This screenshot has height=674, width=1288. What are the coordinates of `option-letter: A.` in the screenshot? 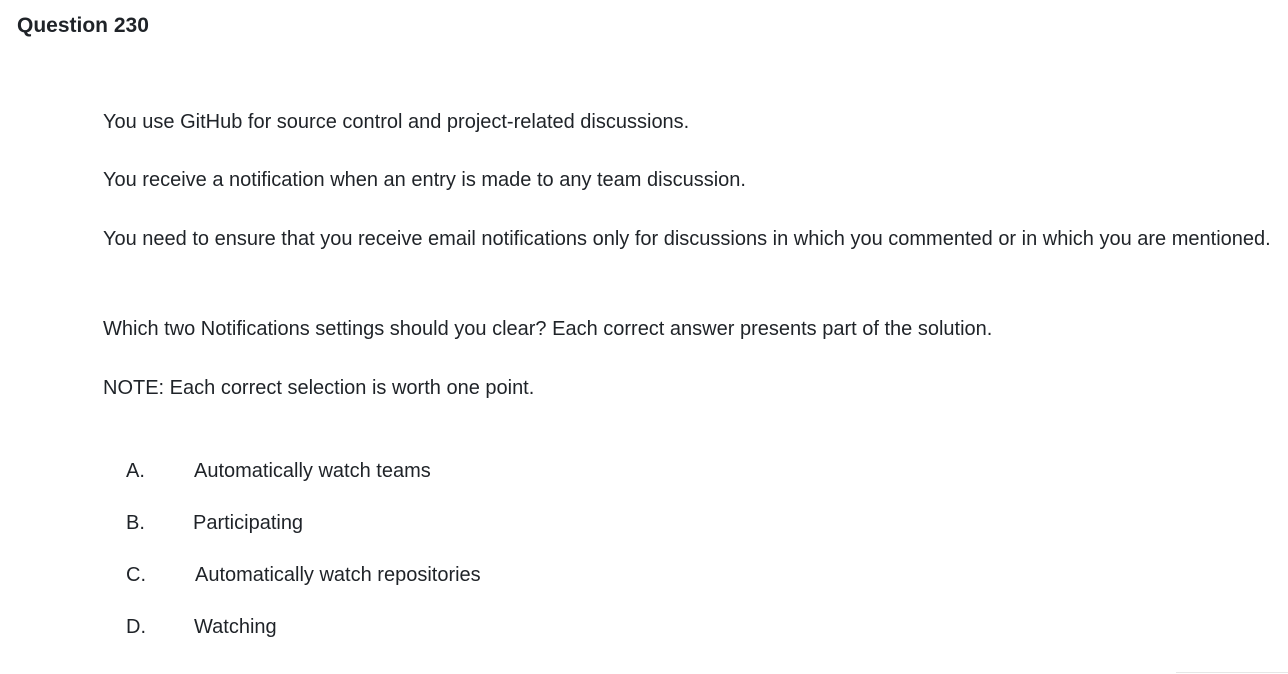 It's located at (135, 471).